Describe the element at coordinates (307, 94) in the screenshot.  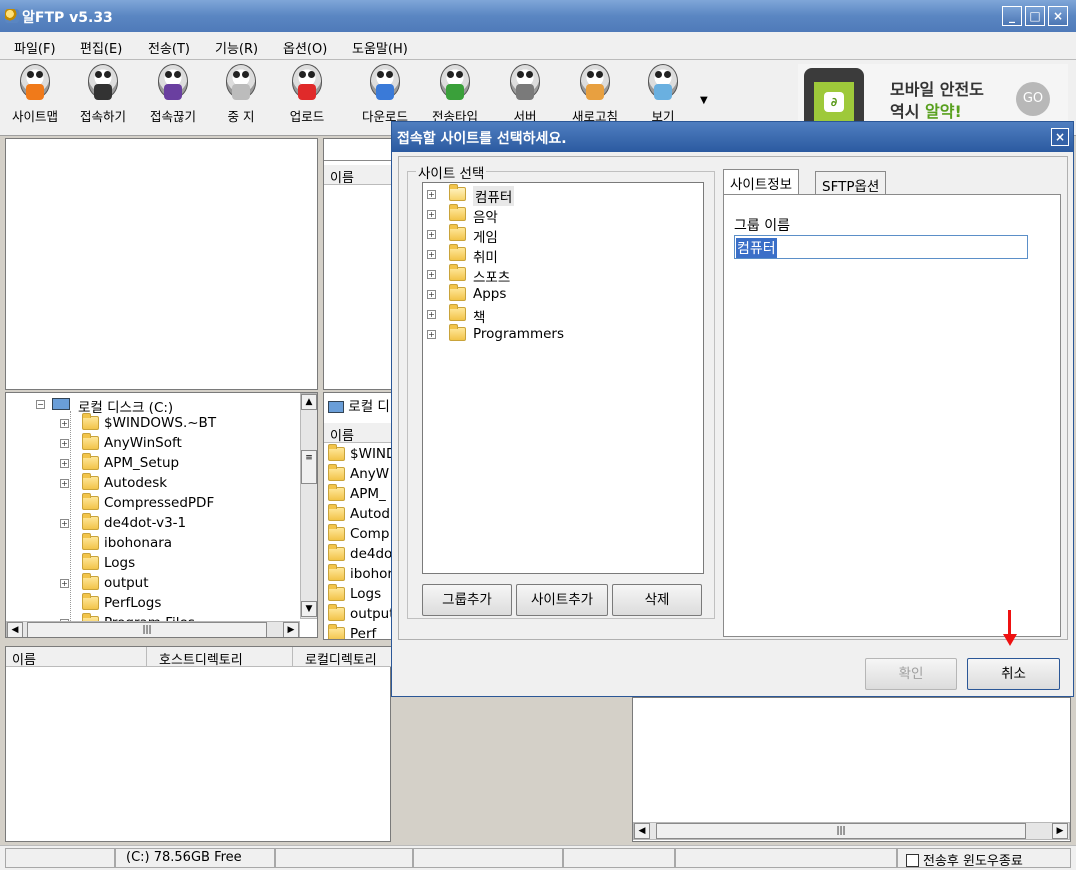
I see `toolbar-upload-button: 업로드` at that location.